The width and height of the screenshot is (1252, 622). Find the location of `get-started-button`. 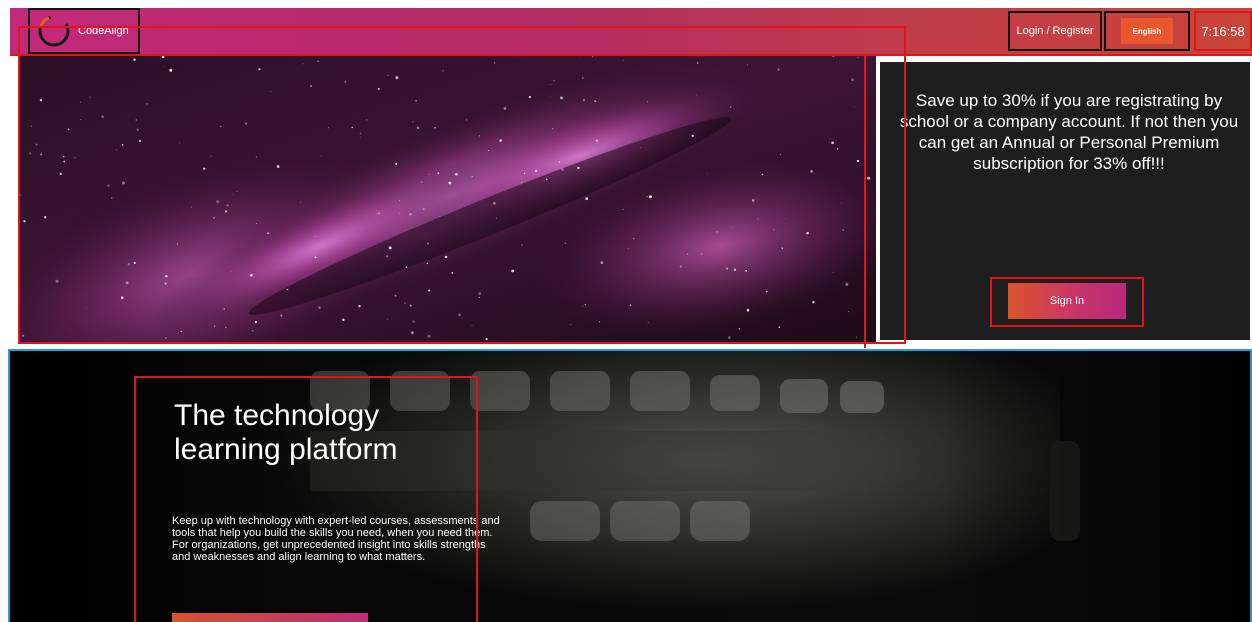

get-started-button is located at coordinates (270, 617).